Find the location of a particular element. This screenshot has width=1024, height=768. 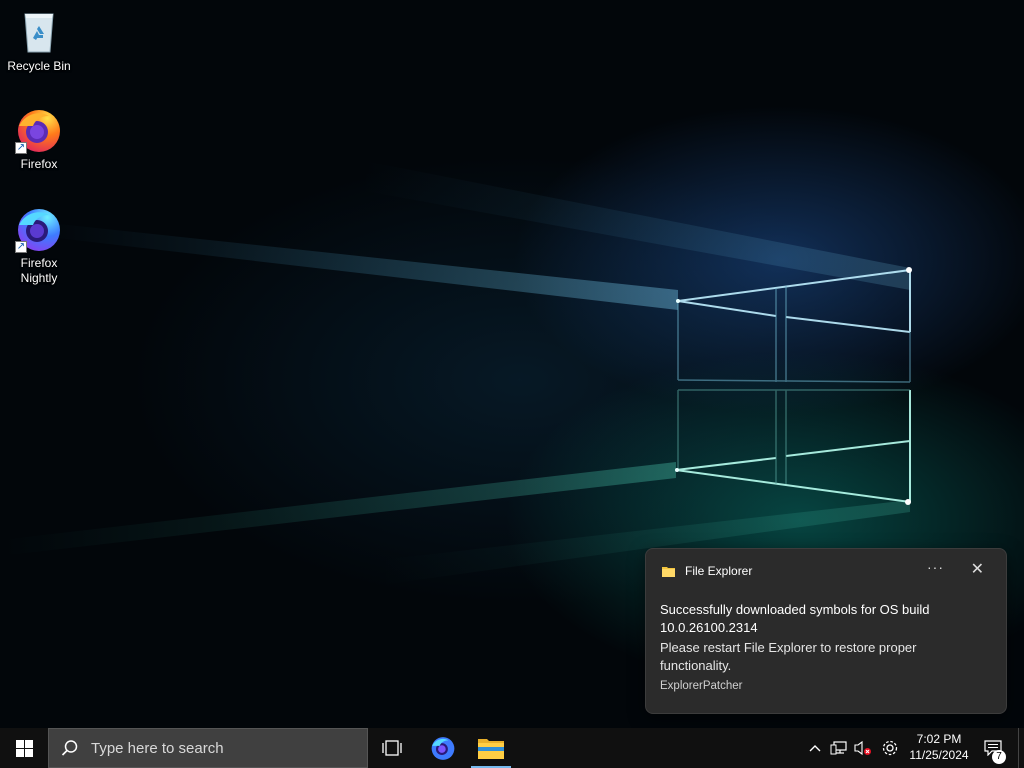

taskbar: 7:02 PM 11/25/2024 7 is located at coordinates (512, 748).